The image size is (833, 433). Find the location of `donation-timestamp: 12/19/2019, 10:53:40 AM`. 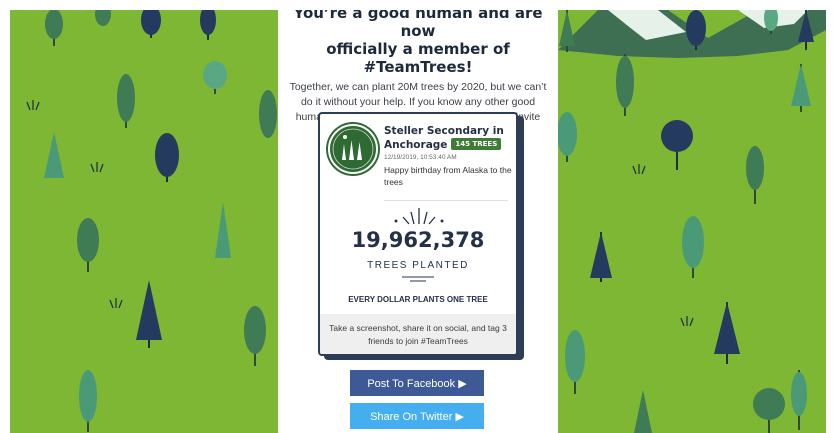

donation-timestamp: 12/19/2019, 10:53:40 AM is located at coordinates (420, 157).